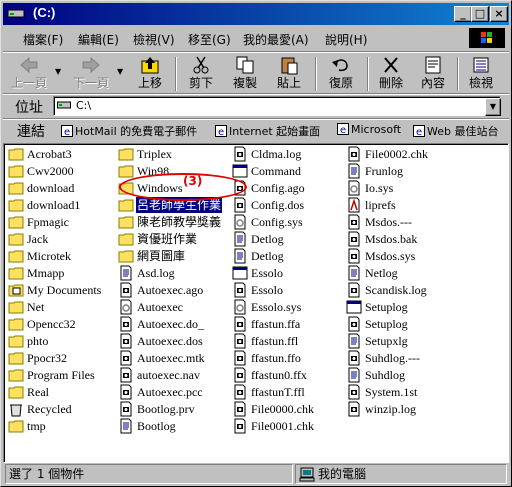 The width and height of the screenshot is (512, 487). Describe the element at coordinates (379, 188) in the screenshot. I see `item-name: Io.sys` at that location.